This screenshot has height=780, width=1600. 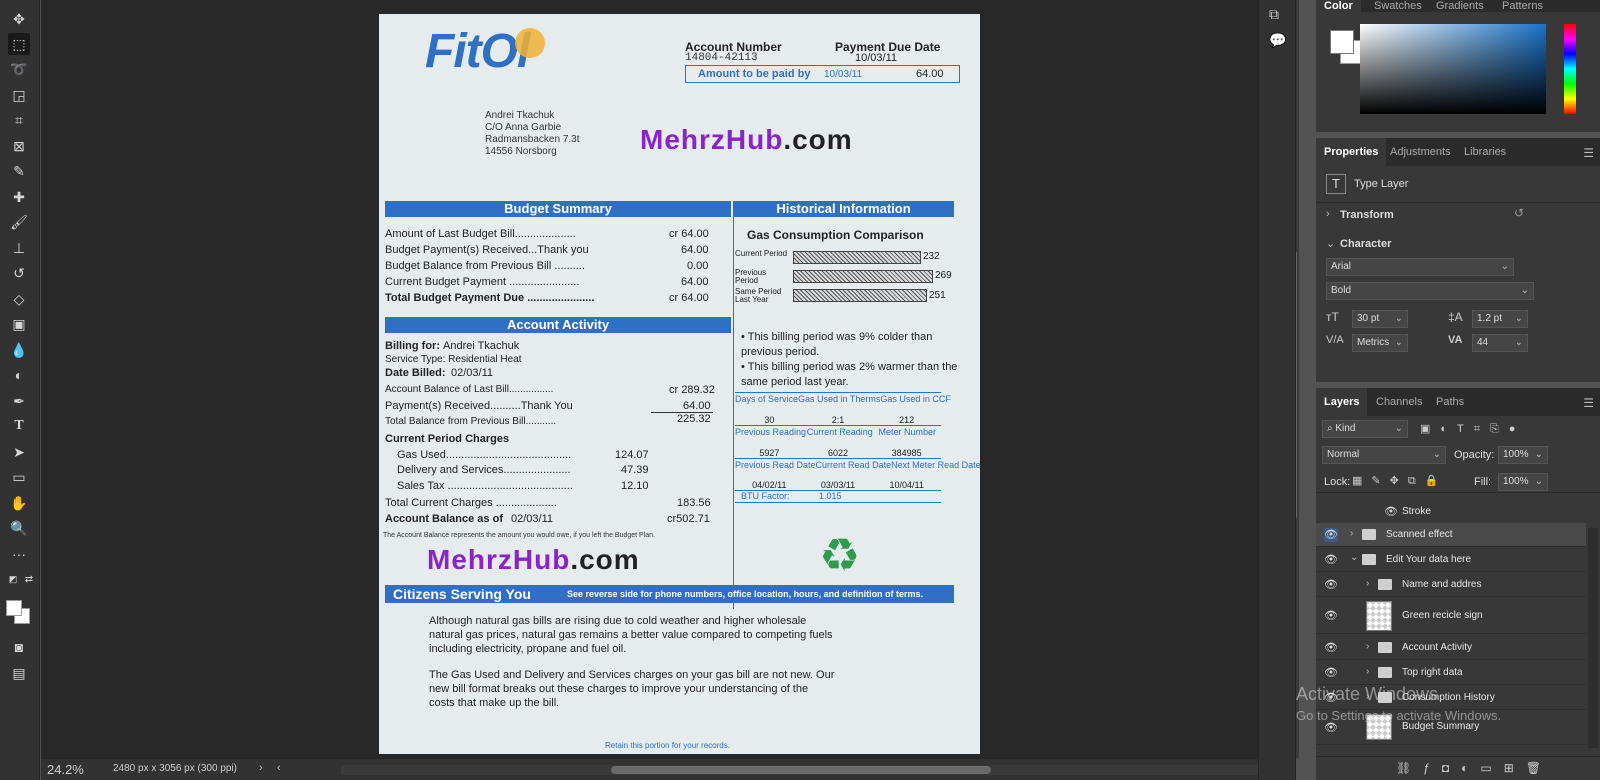 What do you see at coordinates (19, 248) in the screenshot?
I see `stamp-icon: ⊥` at bounding box center [19, 248].